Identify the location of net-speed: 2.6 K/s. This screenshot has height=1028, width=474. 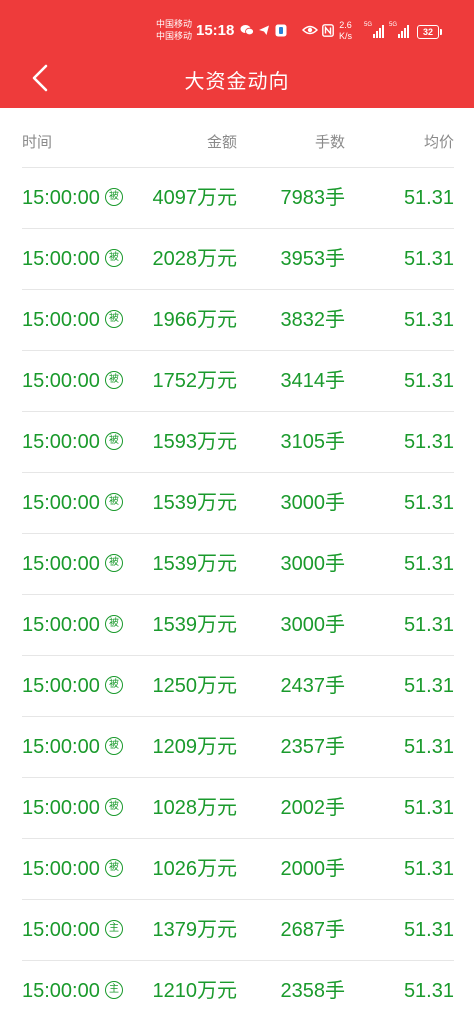
(345, 31).